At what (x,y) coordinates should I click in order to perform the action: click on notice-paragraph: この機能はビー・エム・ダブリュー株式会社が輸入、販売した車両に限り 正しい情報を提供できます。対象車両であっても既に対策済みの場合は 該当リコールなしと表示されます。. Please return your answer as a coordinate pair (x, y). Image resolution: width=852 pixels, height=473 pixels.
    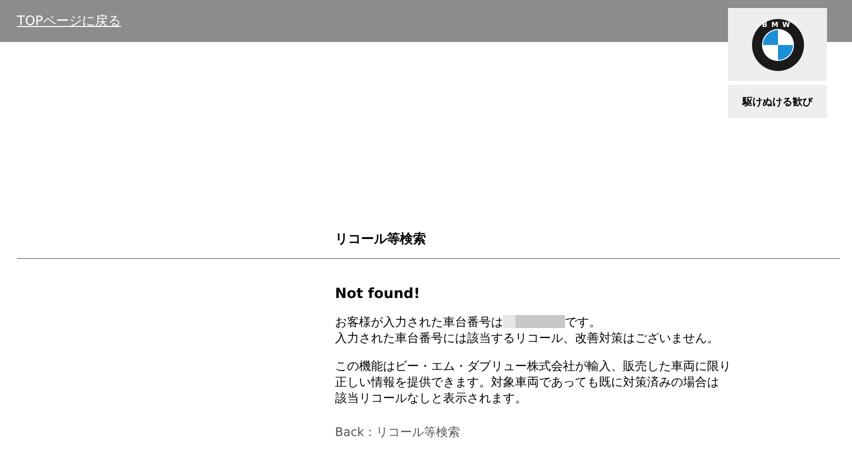
    Looking at the image, I should click on (533, 382).